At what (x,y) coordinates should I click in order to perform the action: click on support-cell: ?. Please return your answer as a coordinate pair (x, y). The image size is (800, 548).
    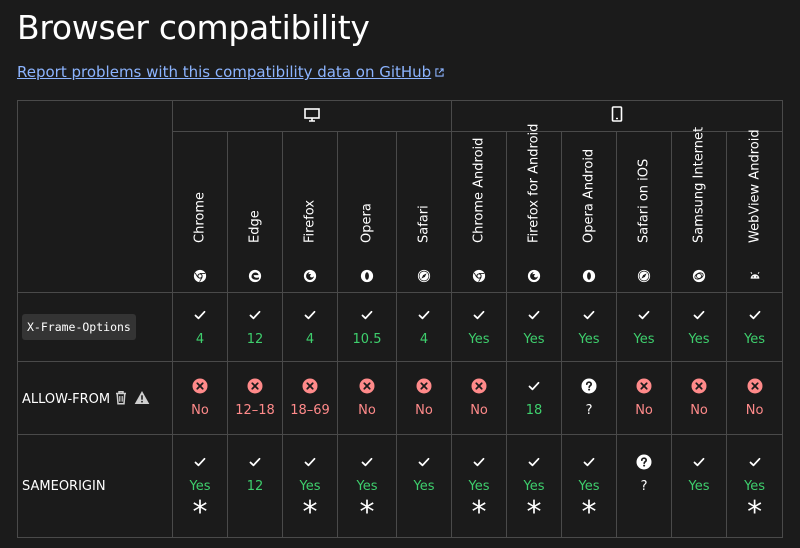
    Looking at the image, I should click on (589, 398).